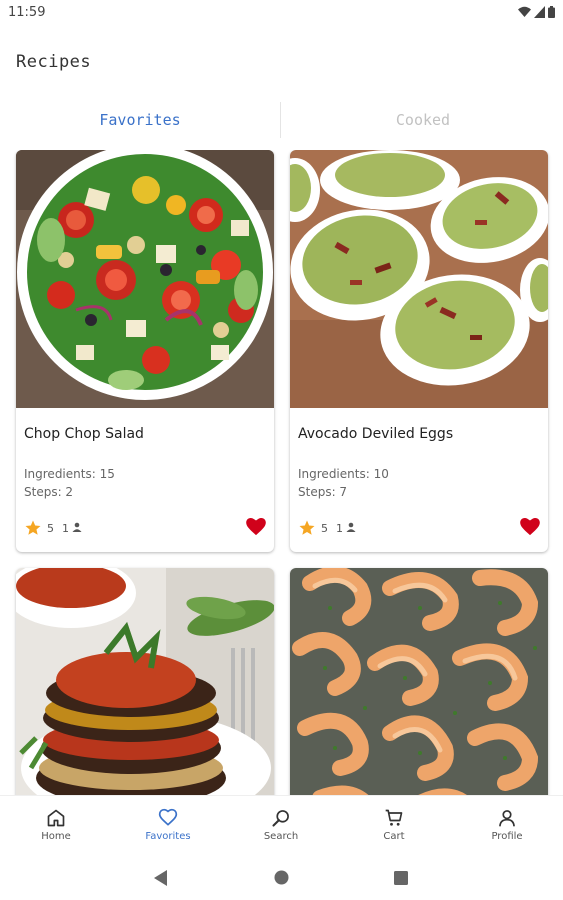 The image size is (563, 900). I want to click on tab-favorites: Favorites, so click(140, 120).